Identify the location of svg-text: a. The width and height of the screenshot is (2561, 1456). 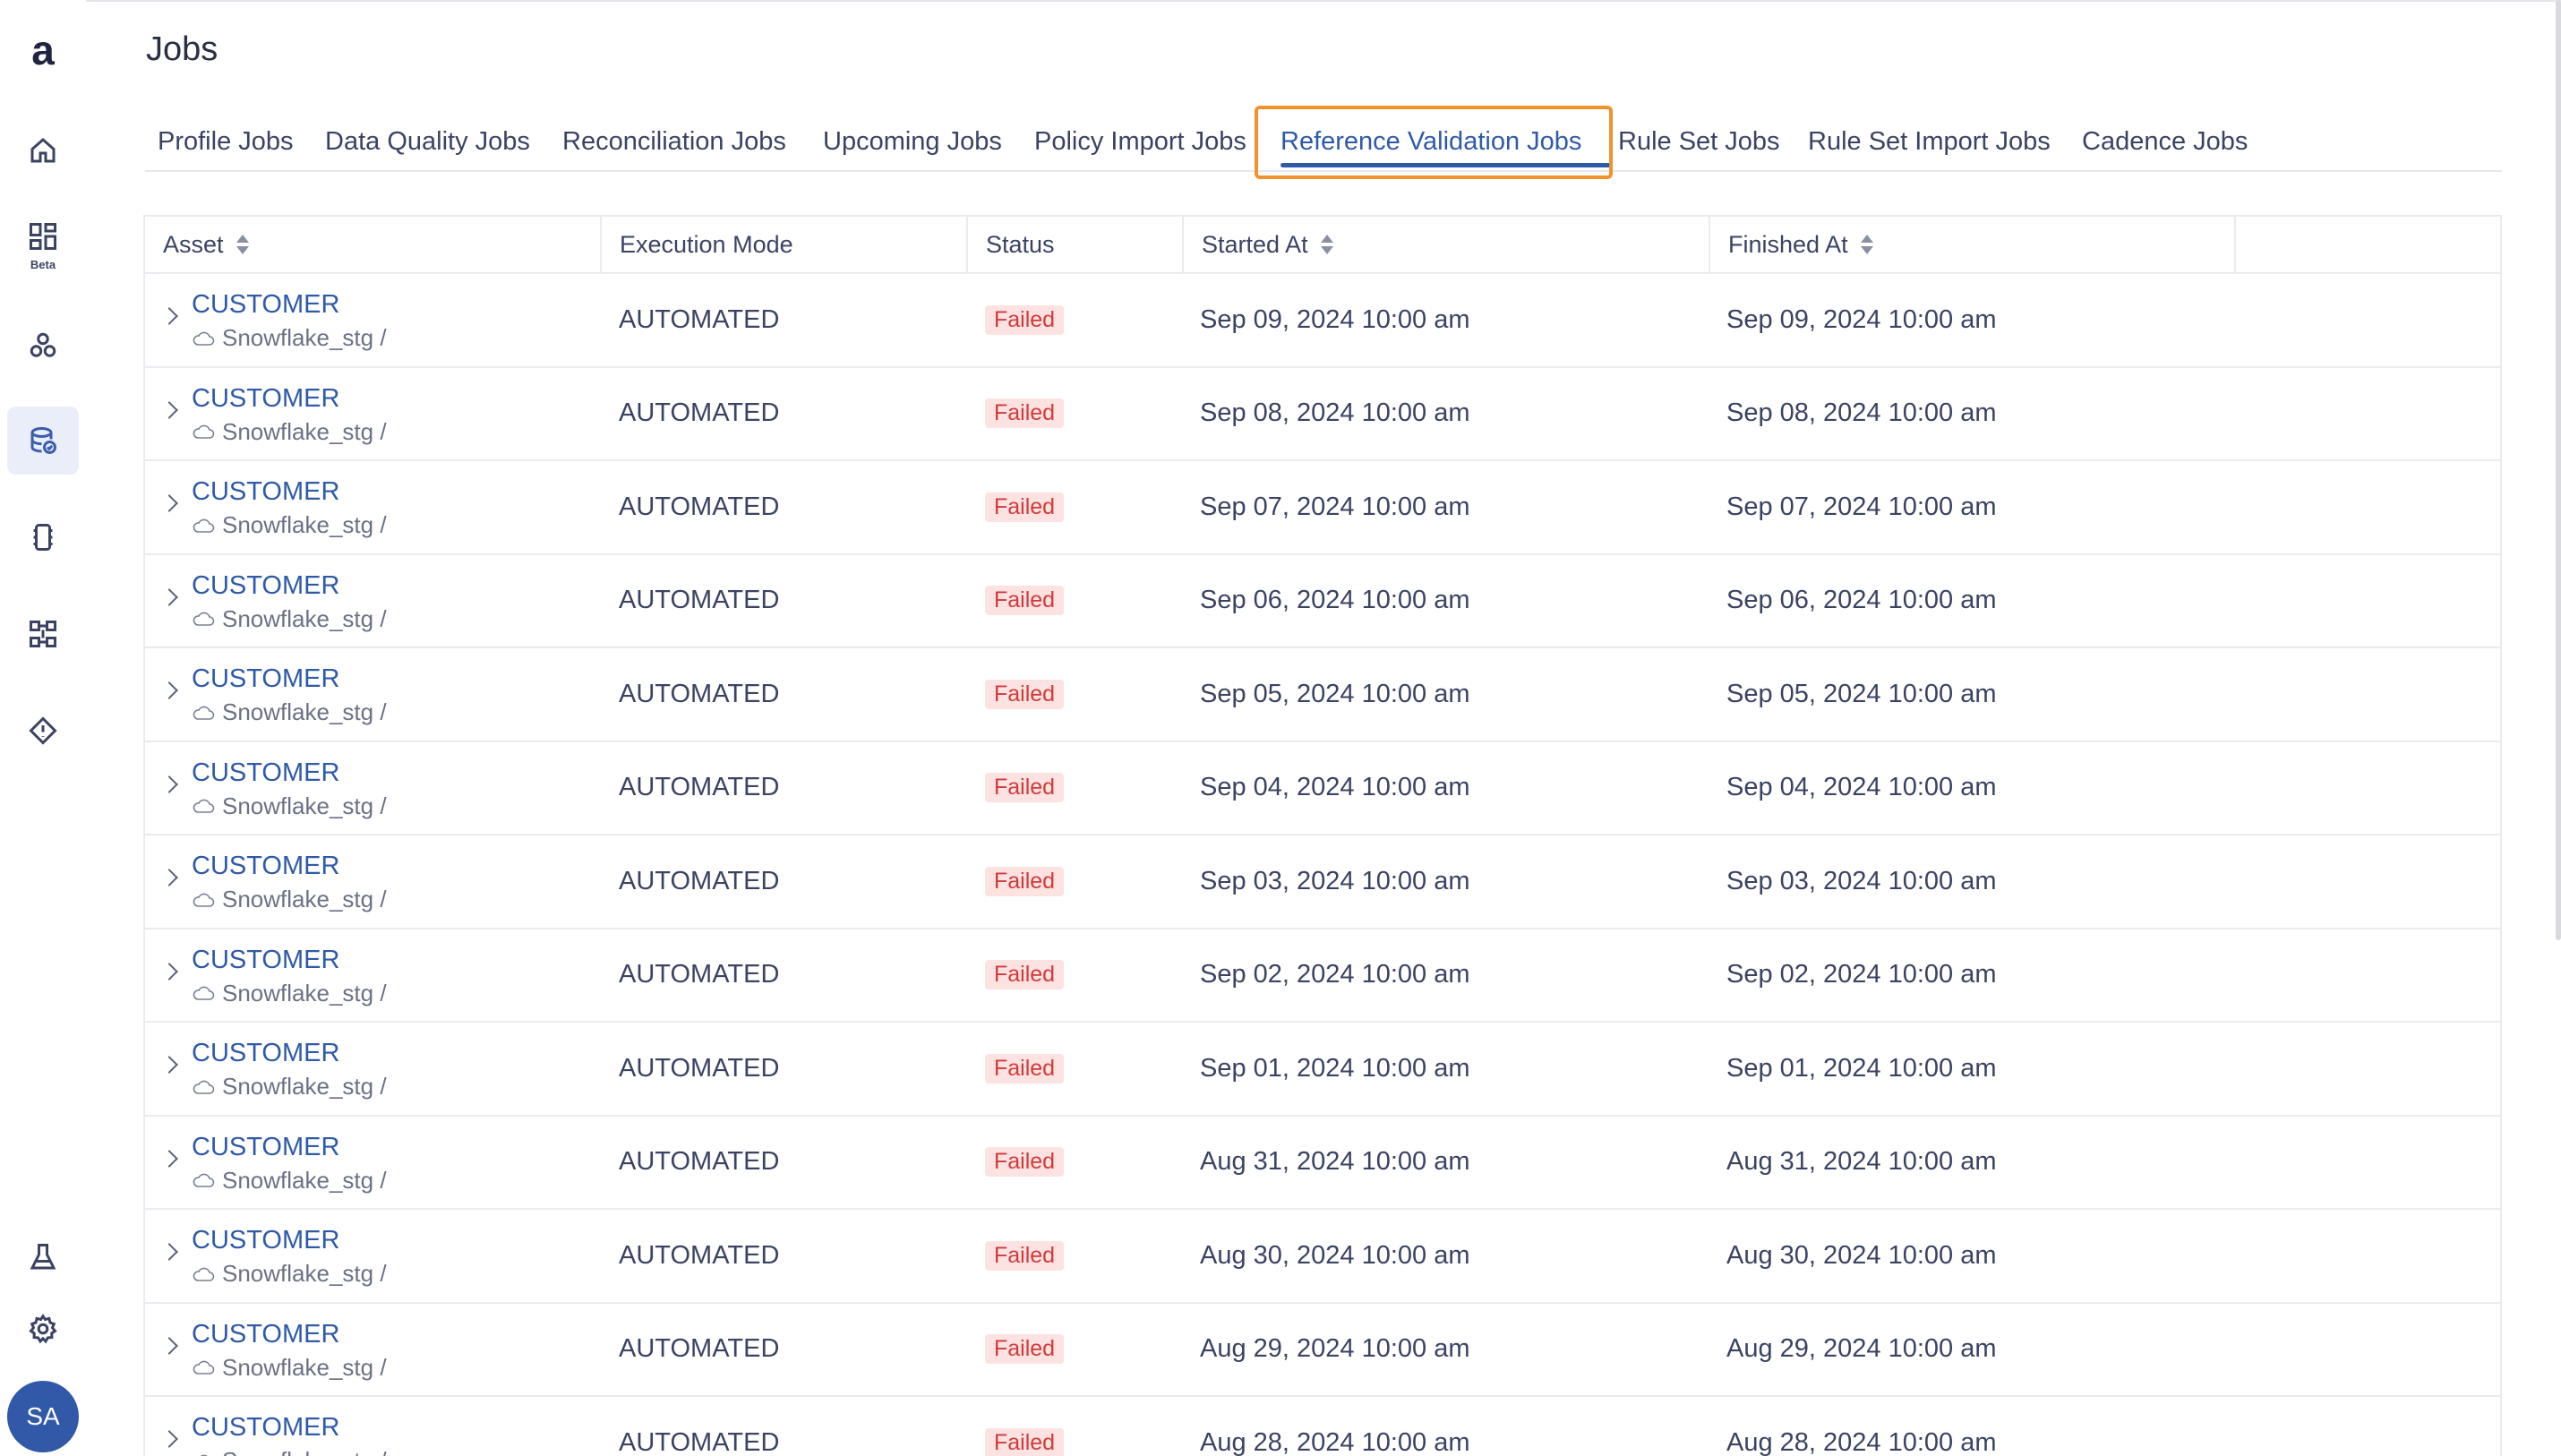
(43, 52).